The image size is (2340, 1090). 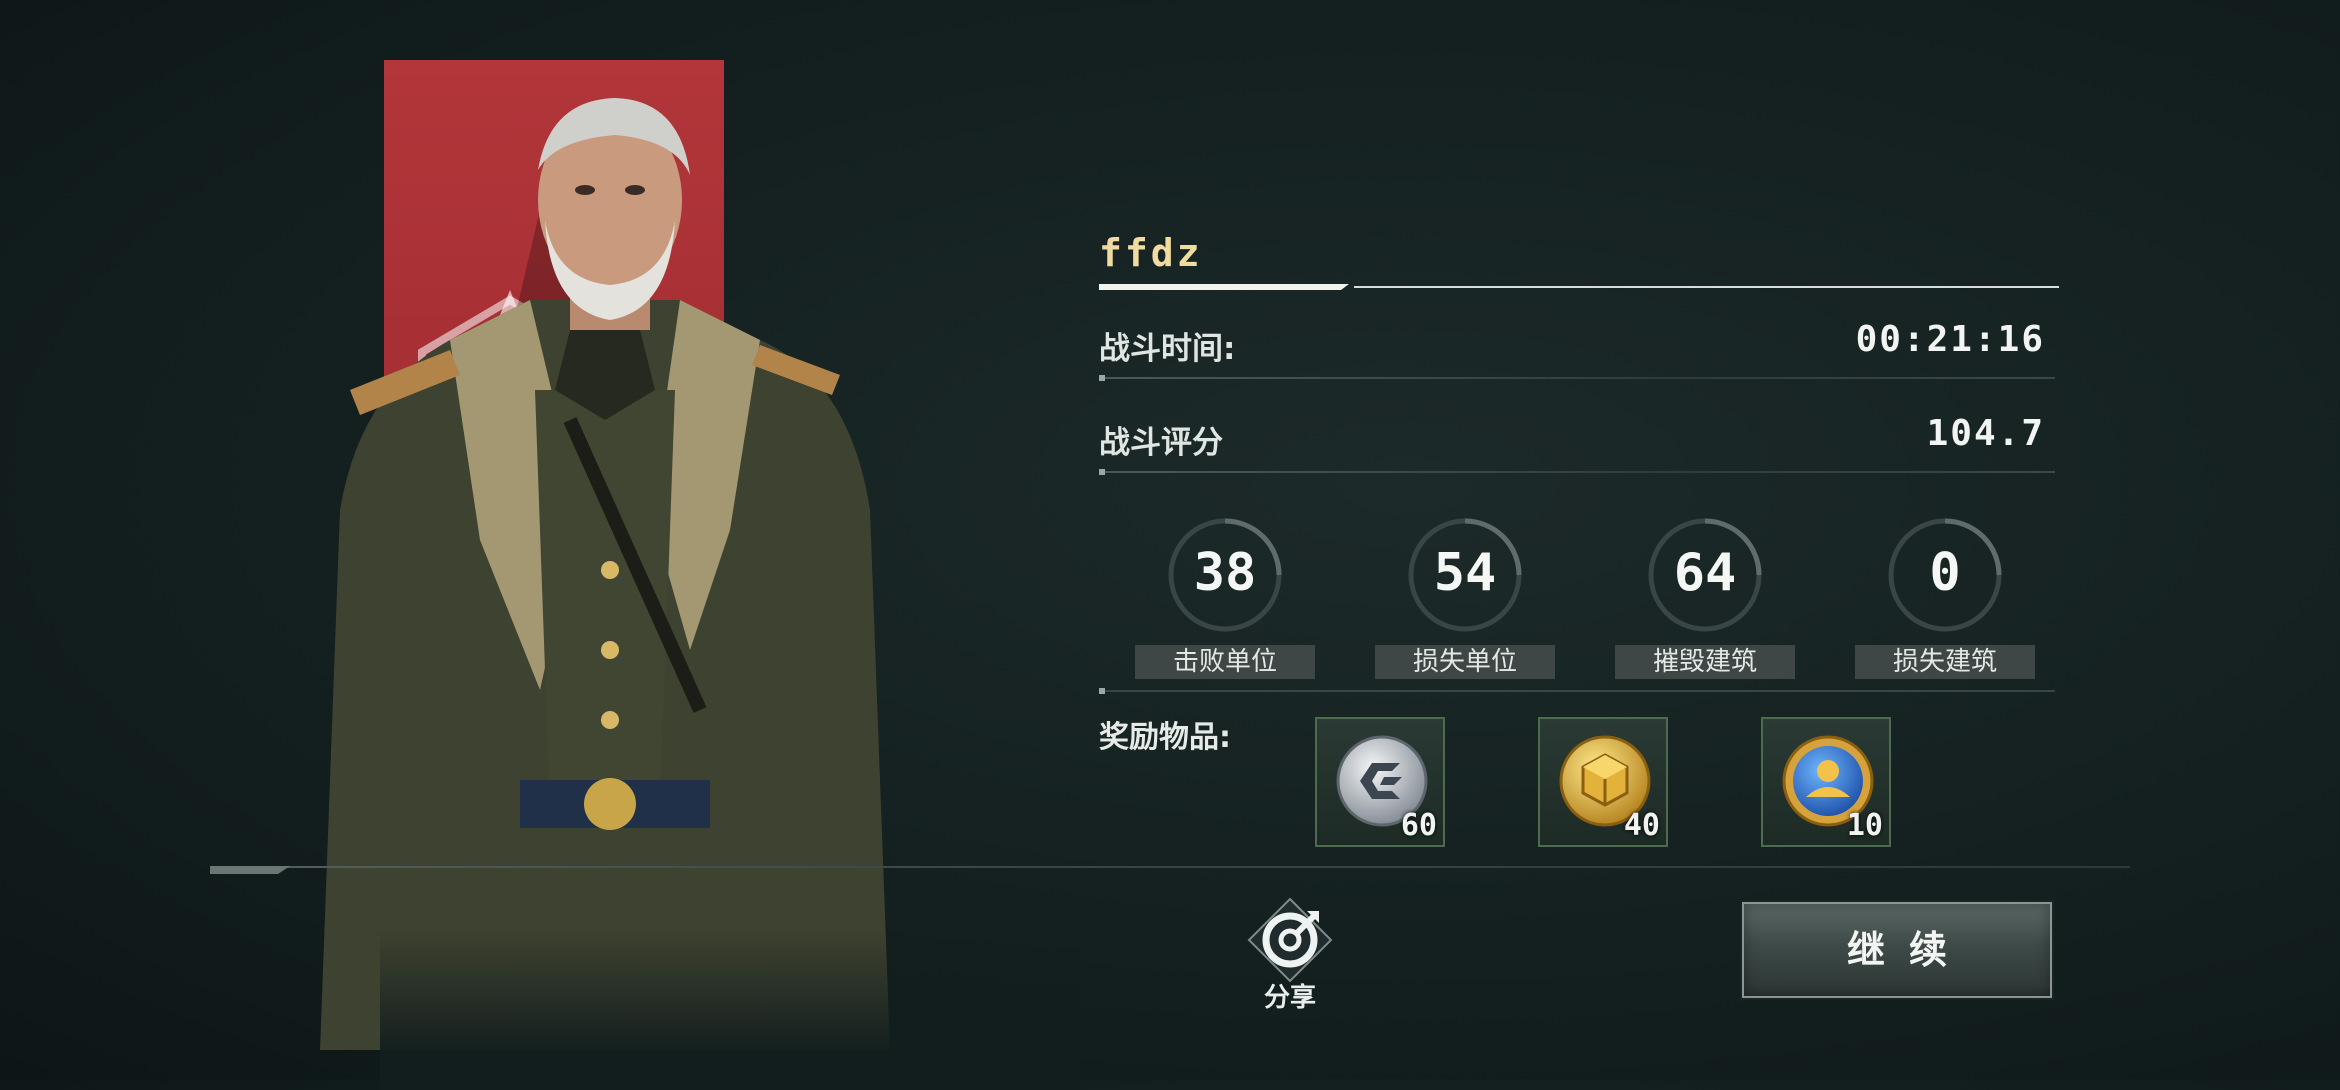 I want to click on bottom-divider, so click(x=1170, y=867).